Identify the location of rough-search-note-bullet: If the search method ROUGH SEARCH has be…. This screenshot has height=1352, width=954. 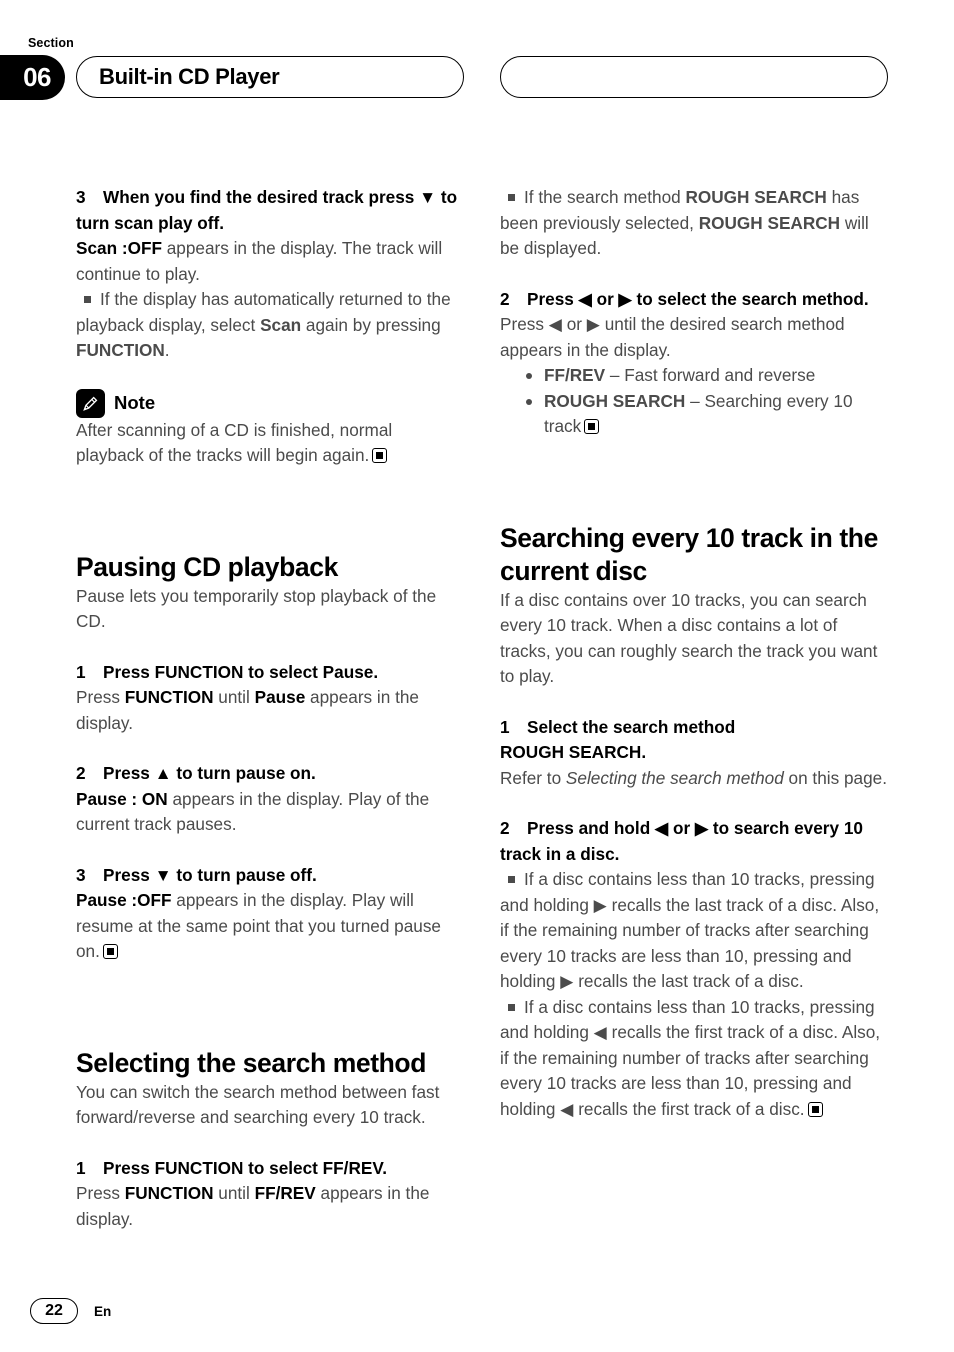
(694, 223).